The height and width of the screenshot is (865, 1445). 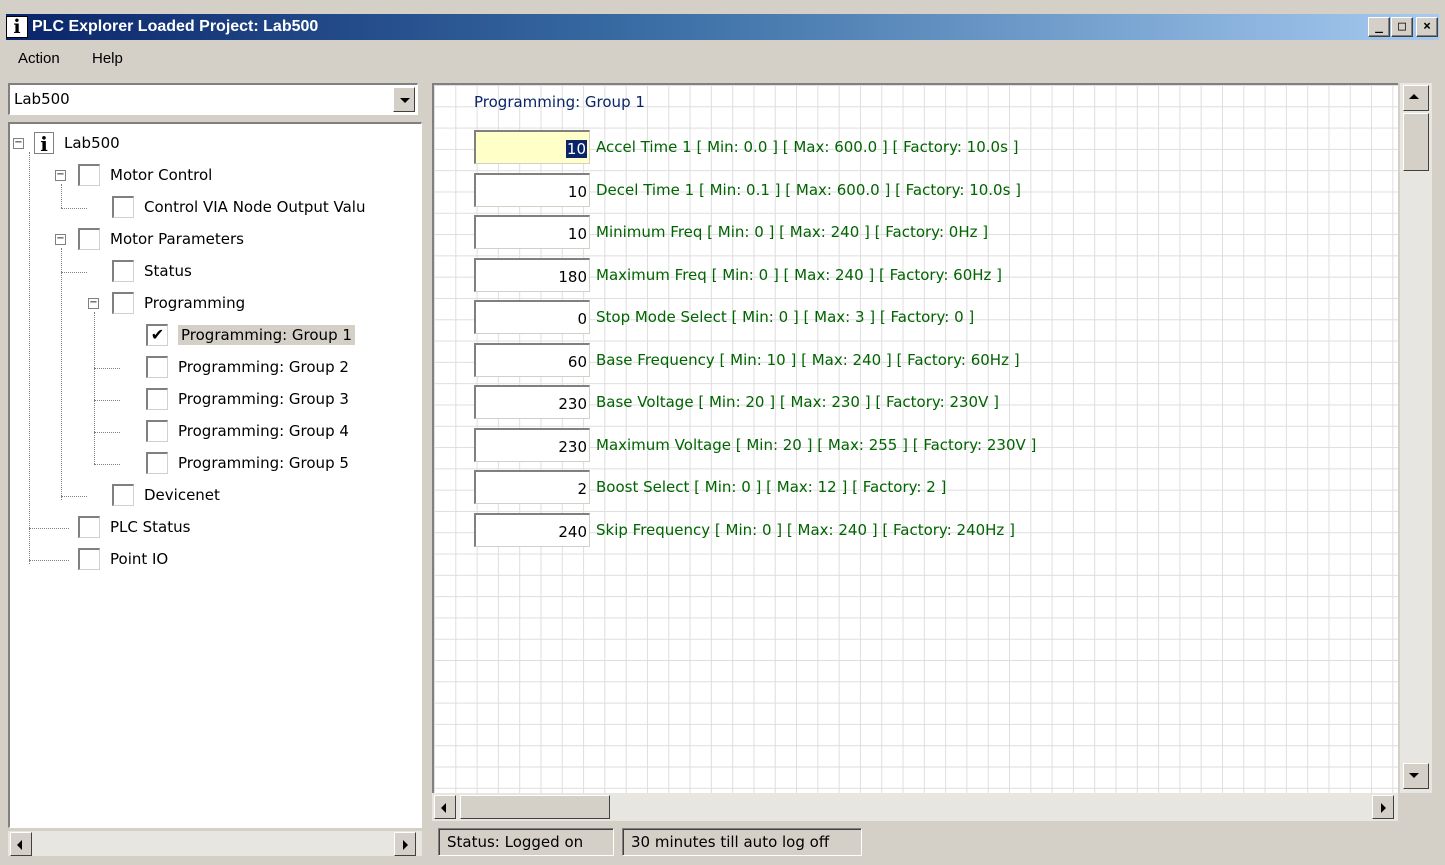 What do you see at coordinates (532, 147) in the screenshot?
I see `accel-time-input: 10` at bounding box center [532, 147].